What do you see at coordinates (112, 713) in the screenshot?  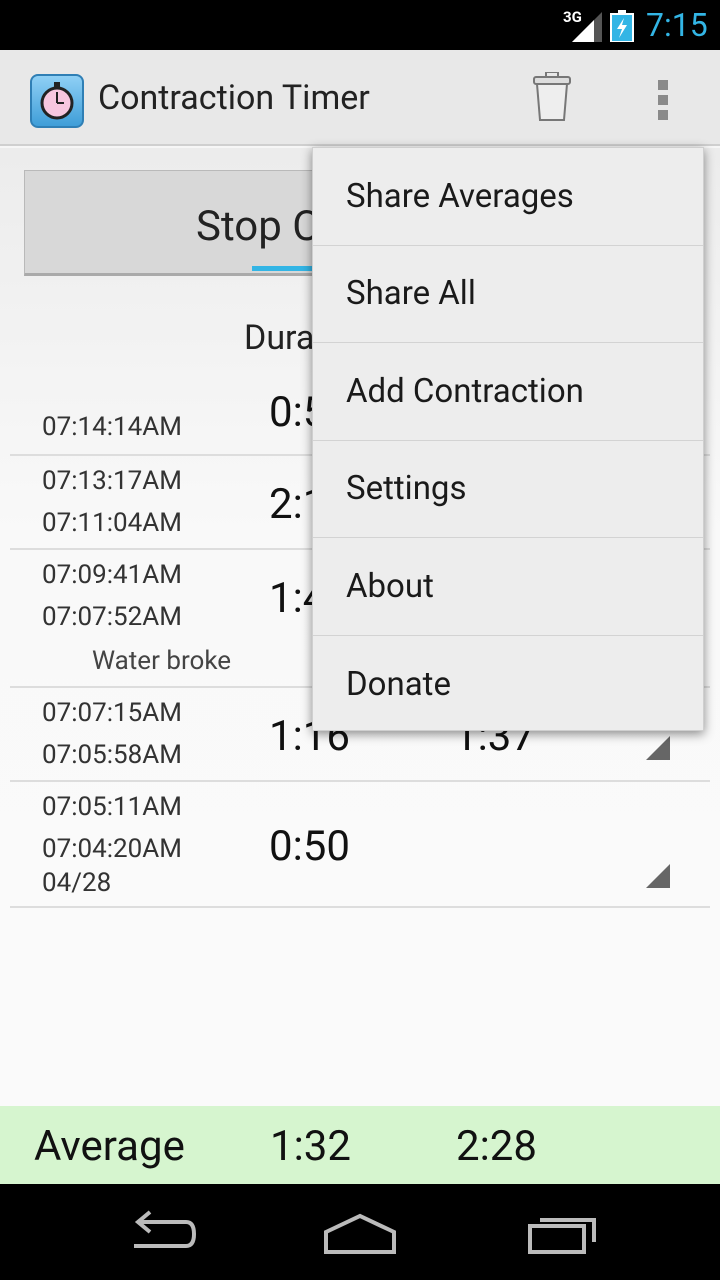 I see `start-time: 07:07:15AM` at bounding box center [112, 713].